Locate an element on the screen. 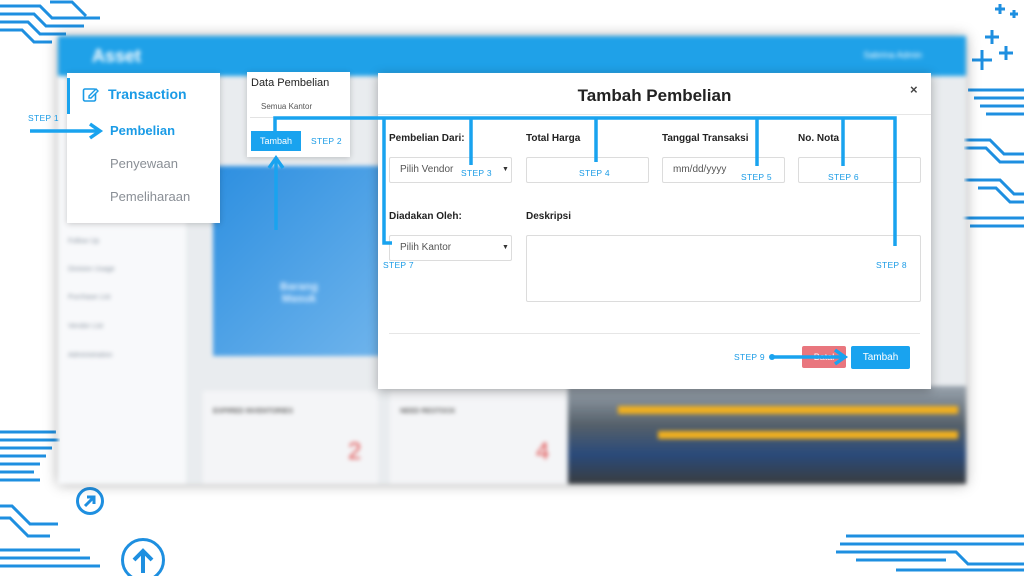 The image size is (1024, 576). step-9-label: STEP 9 is located at coordinates (749, 357).